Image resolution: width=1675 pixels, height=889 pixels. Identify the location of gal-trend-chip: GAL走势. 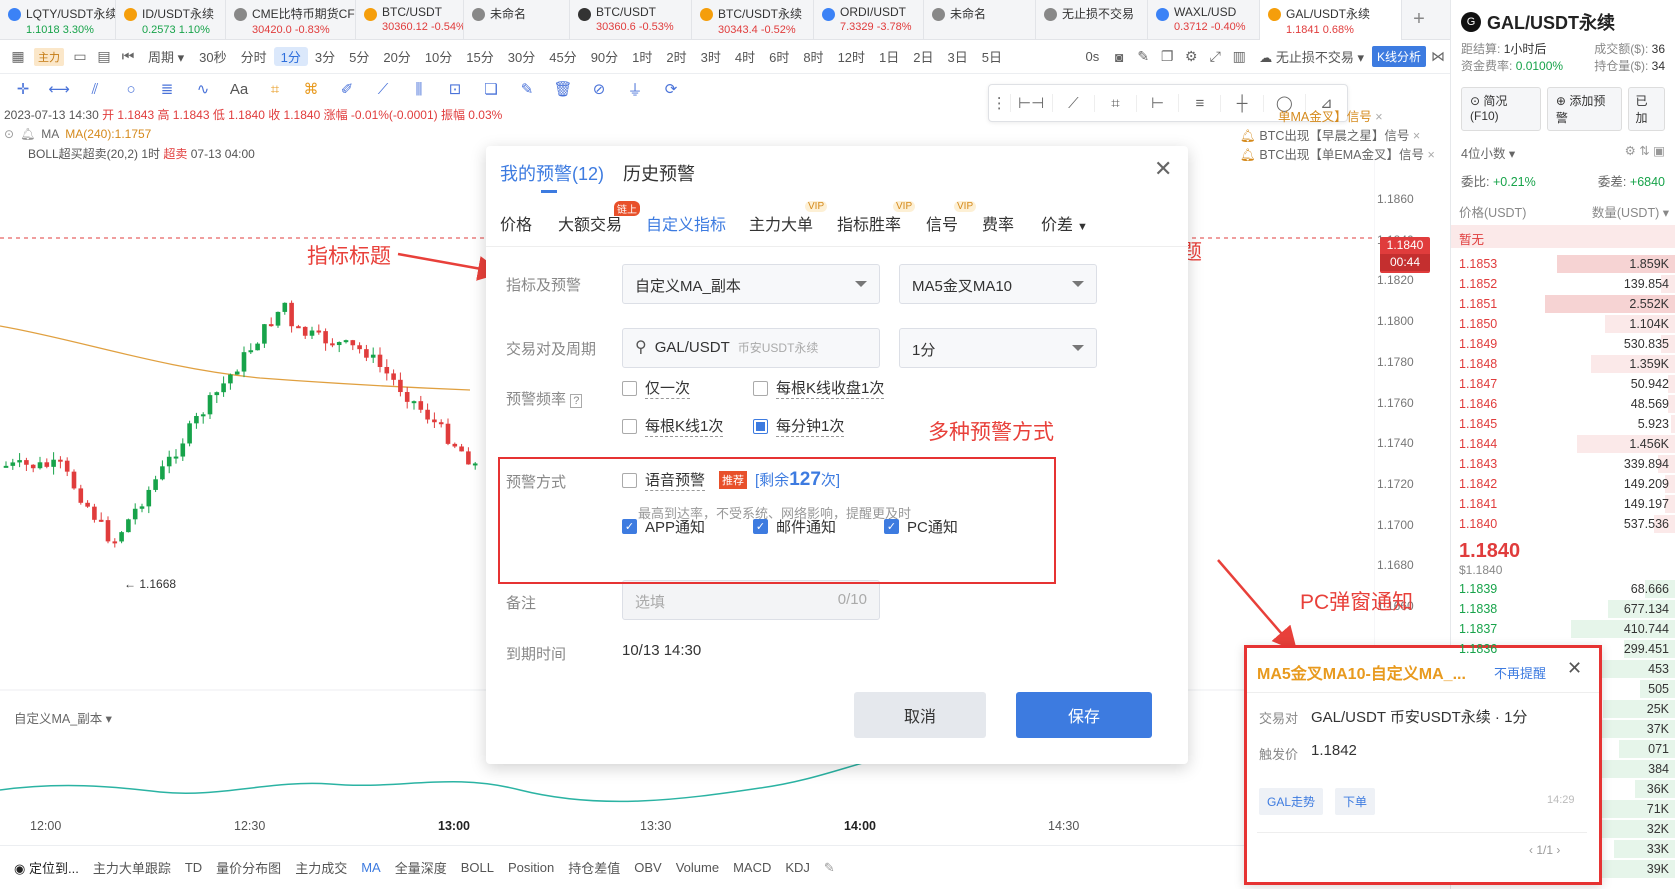
(1291, 801).